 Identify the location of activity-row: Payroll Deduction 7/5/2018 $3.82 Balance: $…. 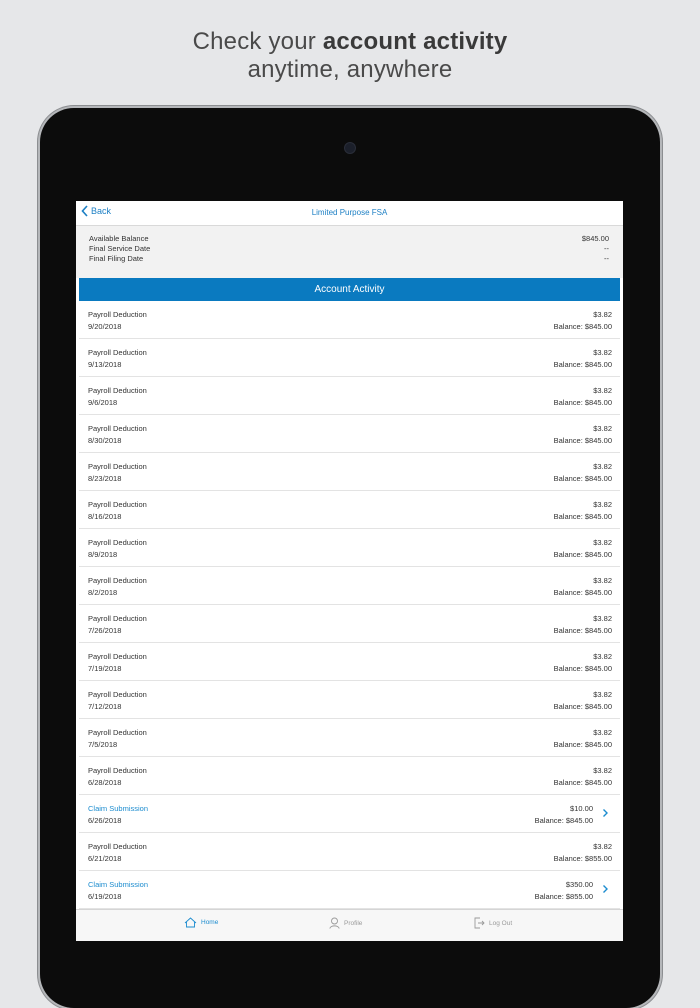
(349, 738).